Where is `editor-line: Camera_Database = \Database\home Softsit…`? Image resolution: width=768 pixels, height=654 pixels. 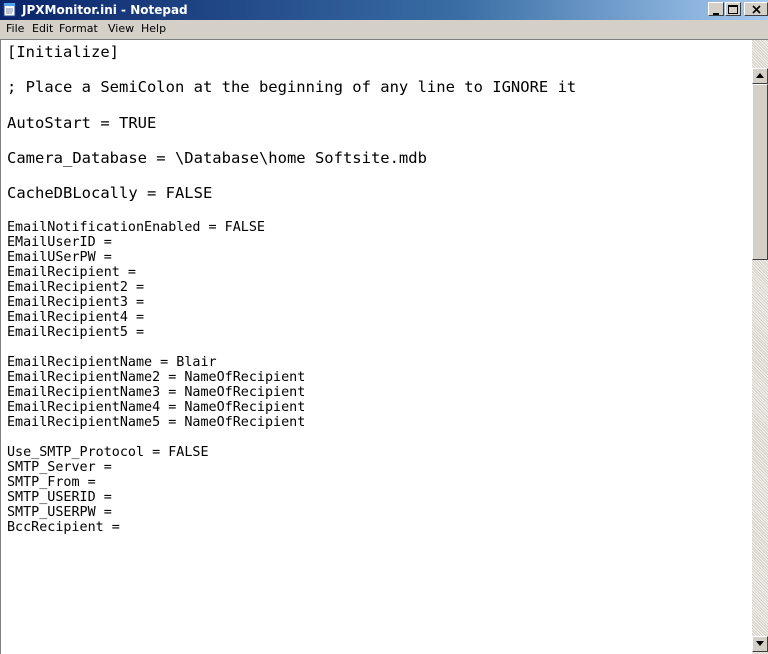 editor-line: Camera_Database = \Database\home Softsit… is located at coordinates (217, 158).